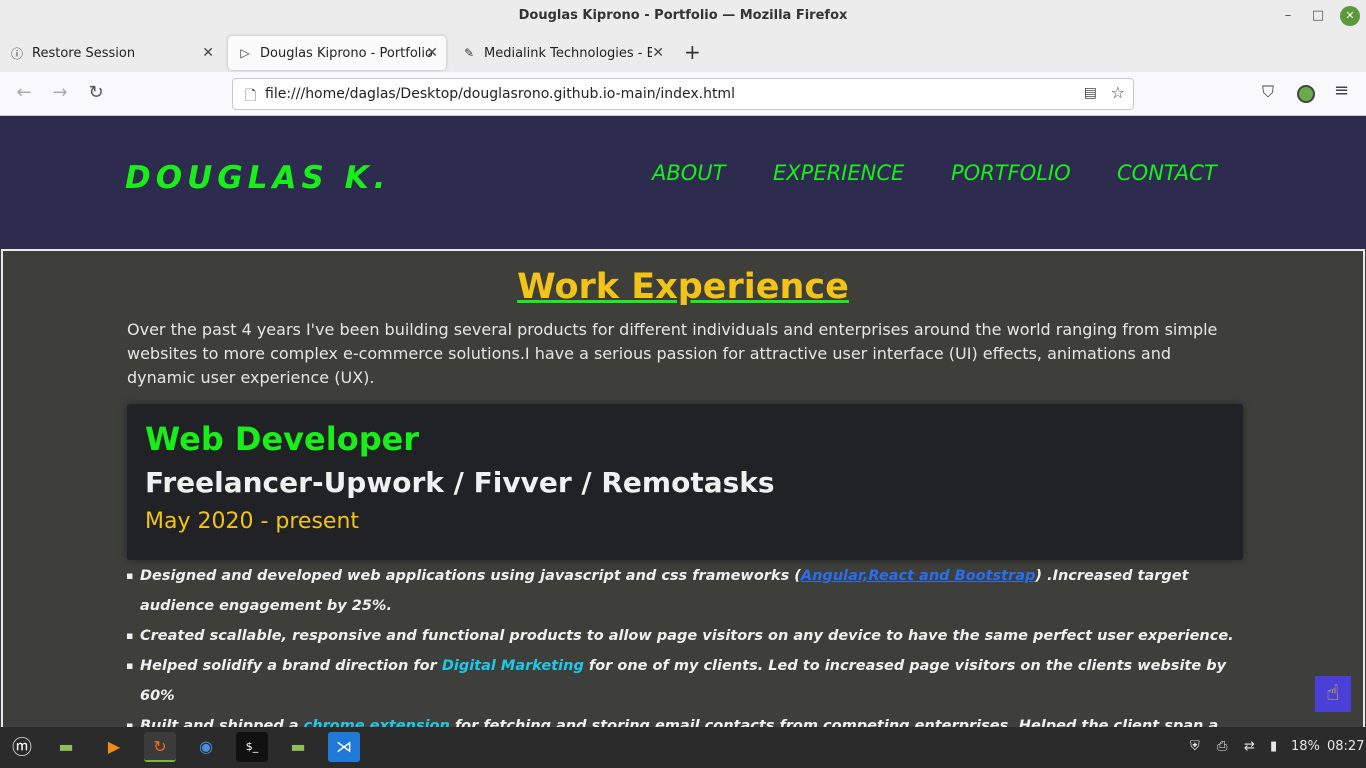 Image resolution: width=1366 pixels, height=768 pixels. Describe the element at coordinates (1222, 746) in the screenshot. I see `printer-icon: ⎙` at that location.